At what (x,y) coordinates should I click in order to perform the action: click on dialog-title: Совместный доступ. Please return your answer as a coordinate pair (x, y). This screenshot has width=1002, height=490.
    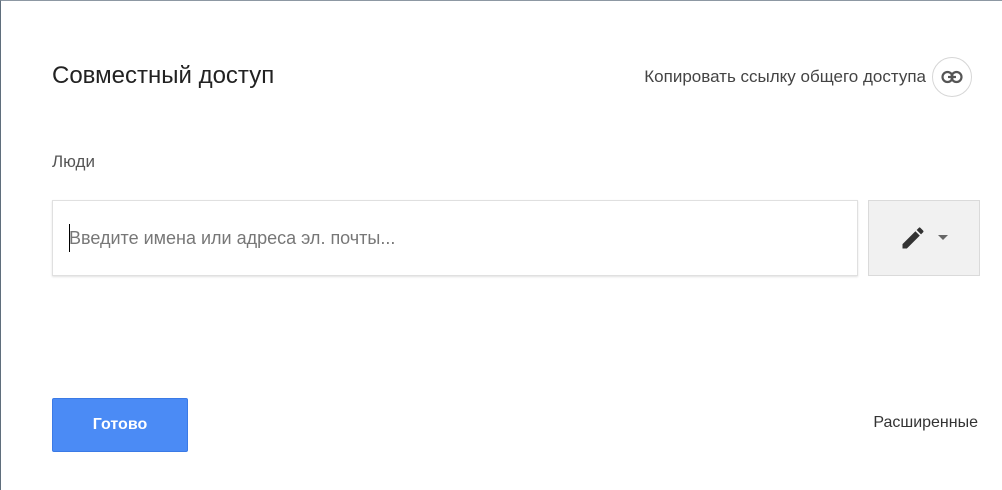
    Looking at the image, I should click on (163, 75).